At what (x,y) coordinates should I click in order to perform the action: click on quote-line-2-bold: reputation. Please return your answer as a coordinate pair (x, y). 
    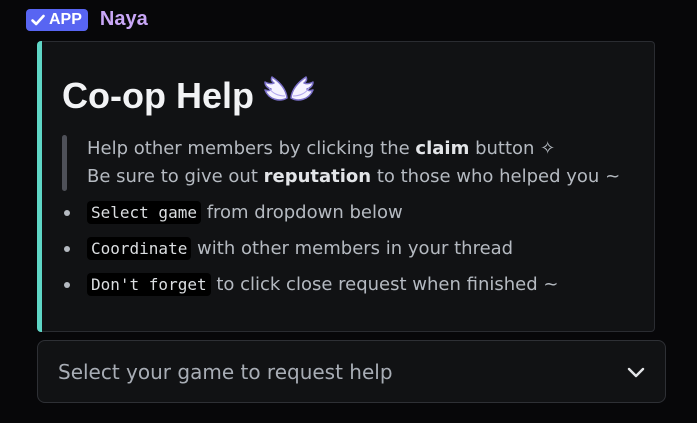
    Looking at the image, I should click on (317, 176).